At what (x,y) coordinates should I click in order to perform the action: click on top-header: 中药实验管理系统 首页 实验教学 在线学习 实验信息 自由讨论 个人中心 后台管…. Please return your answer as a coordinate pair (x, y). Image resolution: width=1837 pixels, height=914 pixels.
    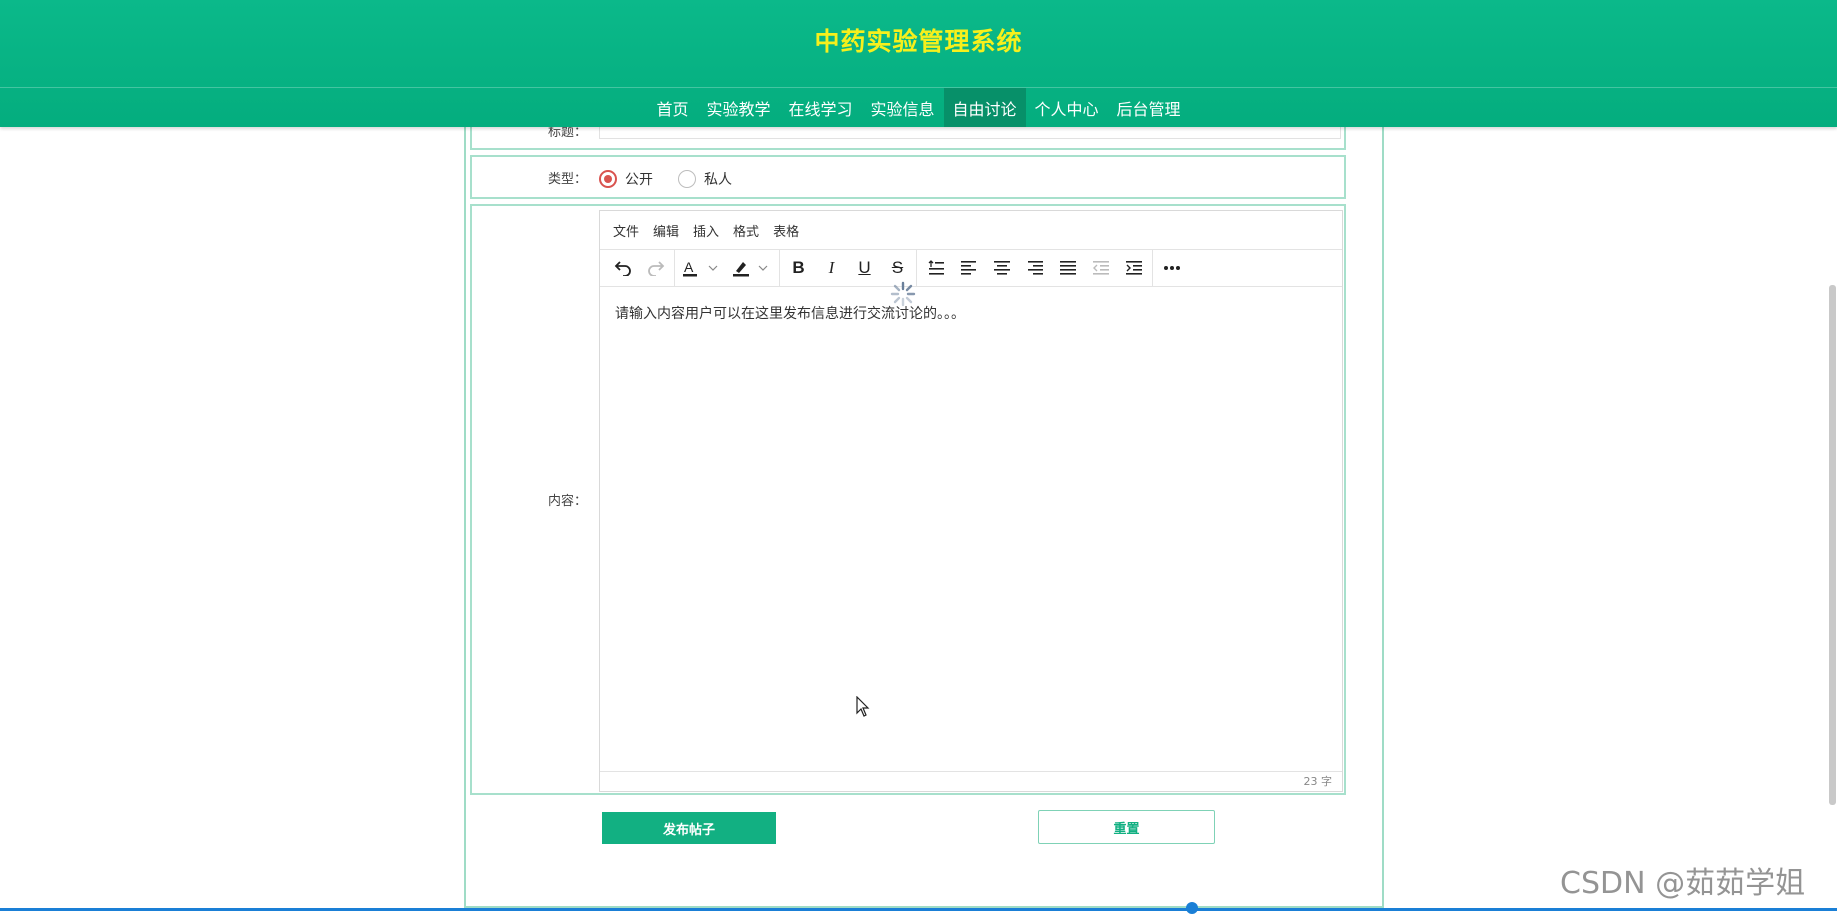
    Looking at the image, I should click on (918, 63).